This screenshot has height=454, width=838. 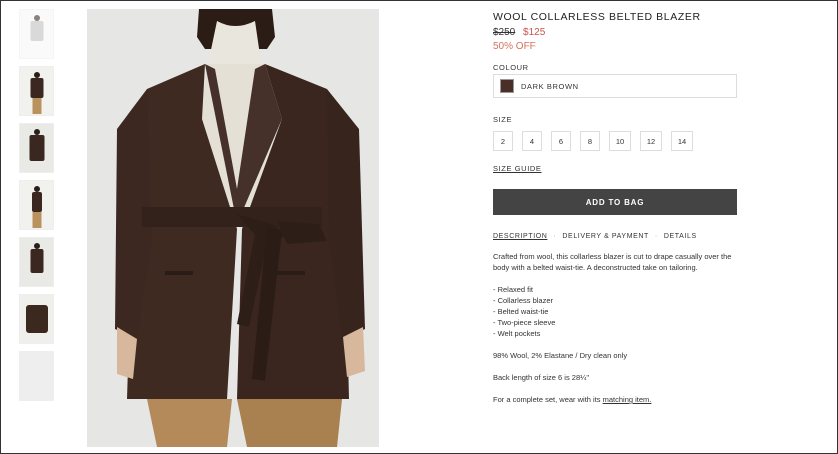 What do you see at coordinates (627, 399) in the screenshot?
I see `matching-item-link: matching item.` at bounding box center [627, 399].